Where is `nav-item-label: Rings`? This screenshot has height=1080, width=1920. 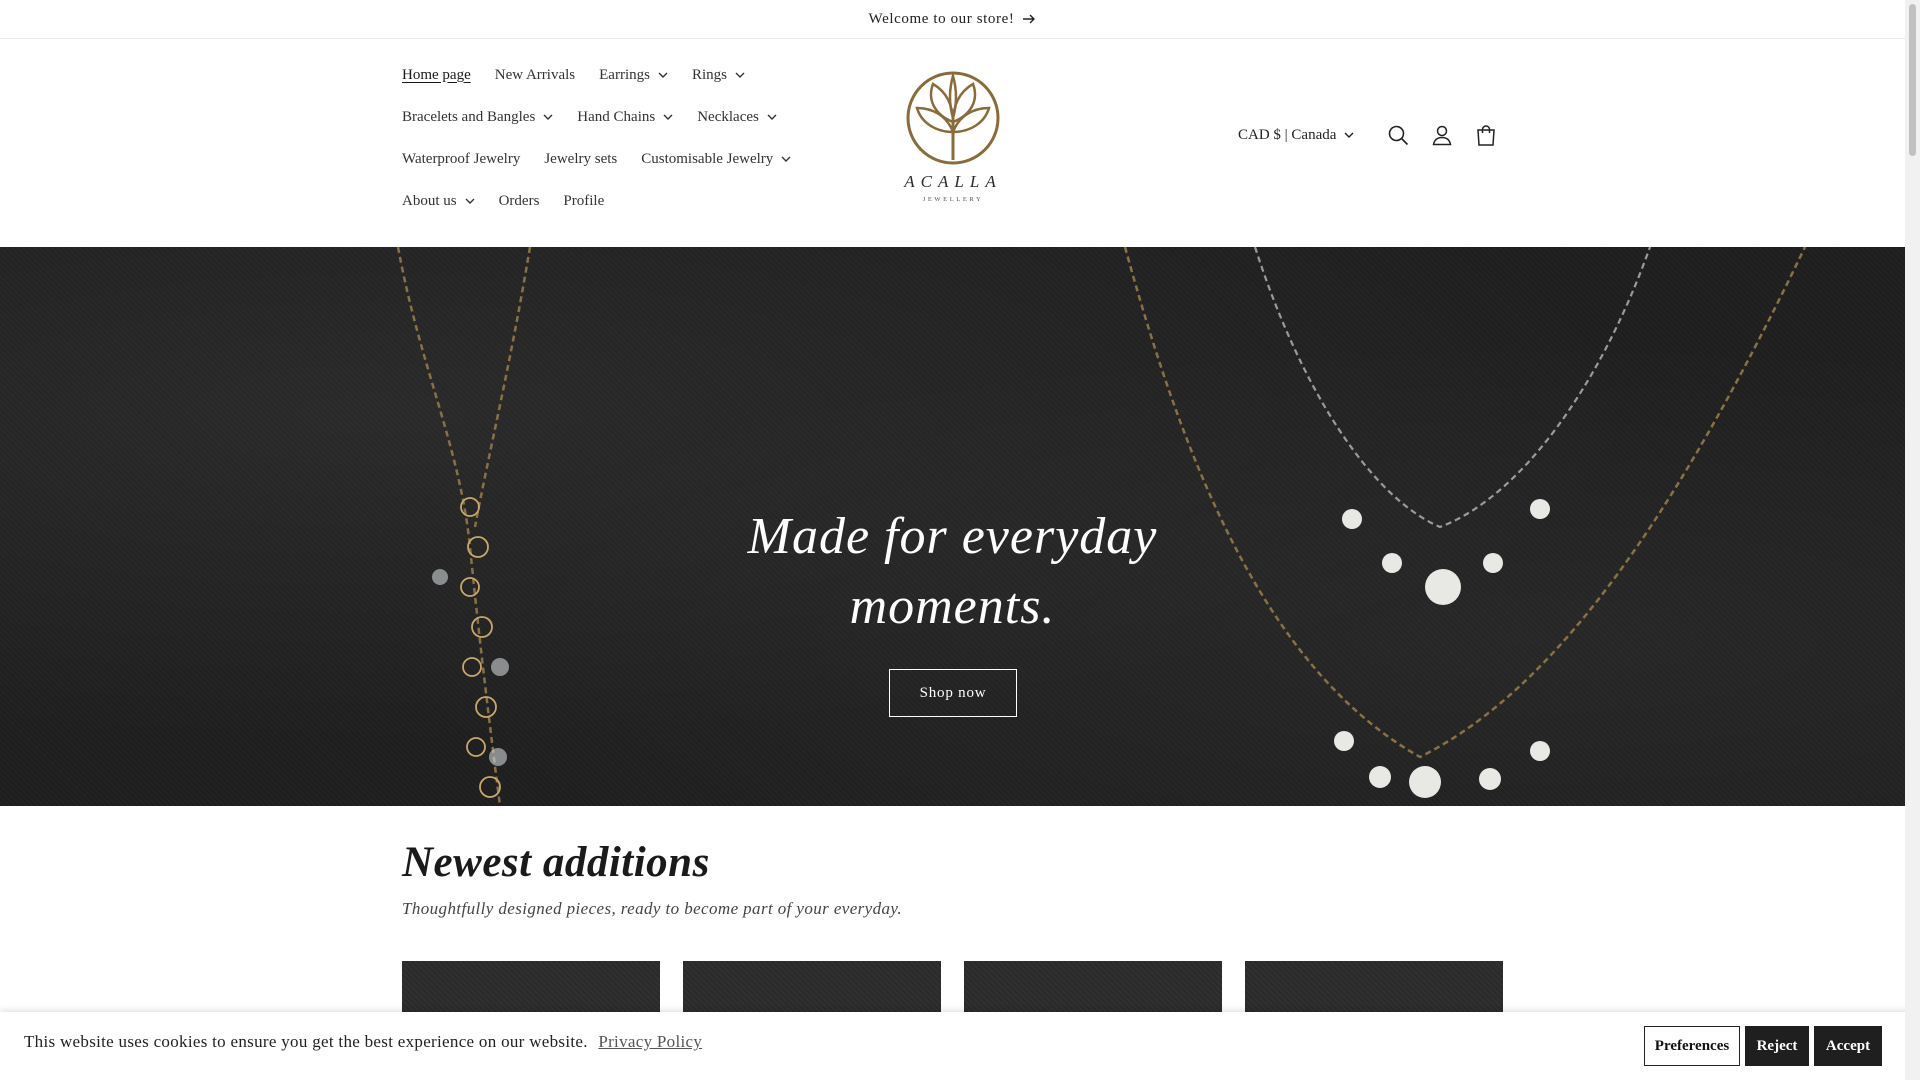
nav-item-label: Rings is located at coordinates (709, 74).